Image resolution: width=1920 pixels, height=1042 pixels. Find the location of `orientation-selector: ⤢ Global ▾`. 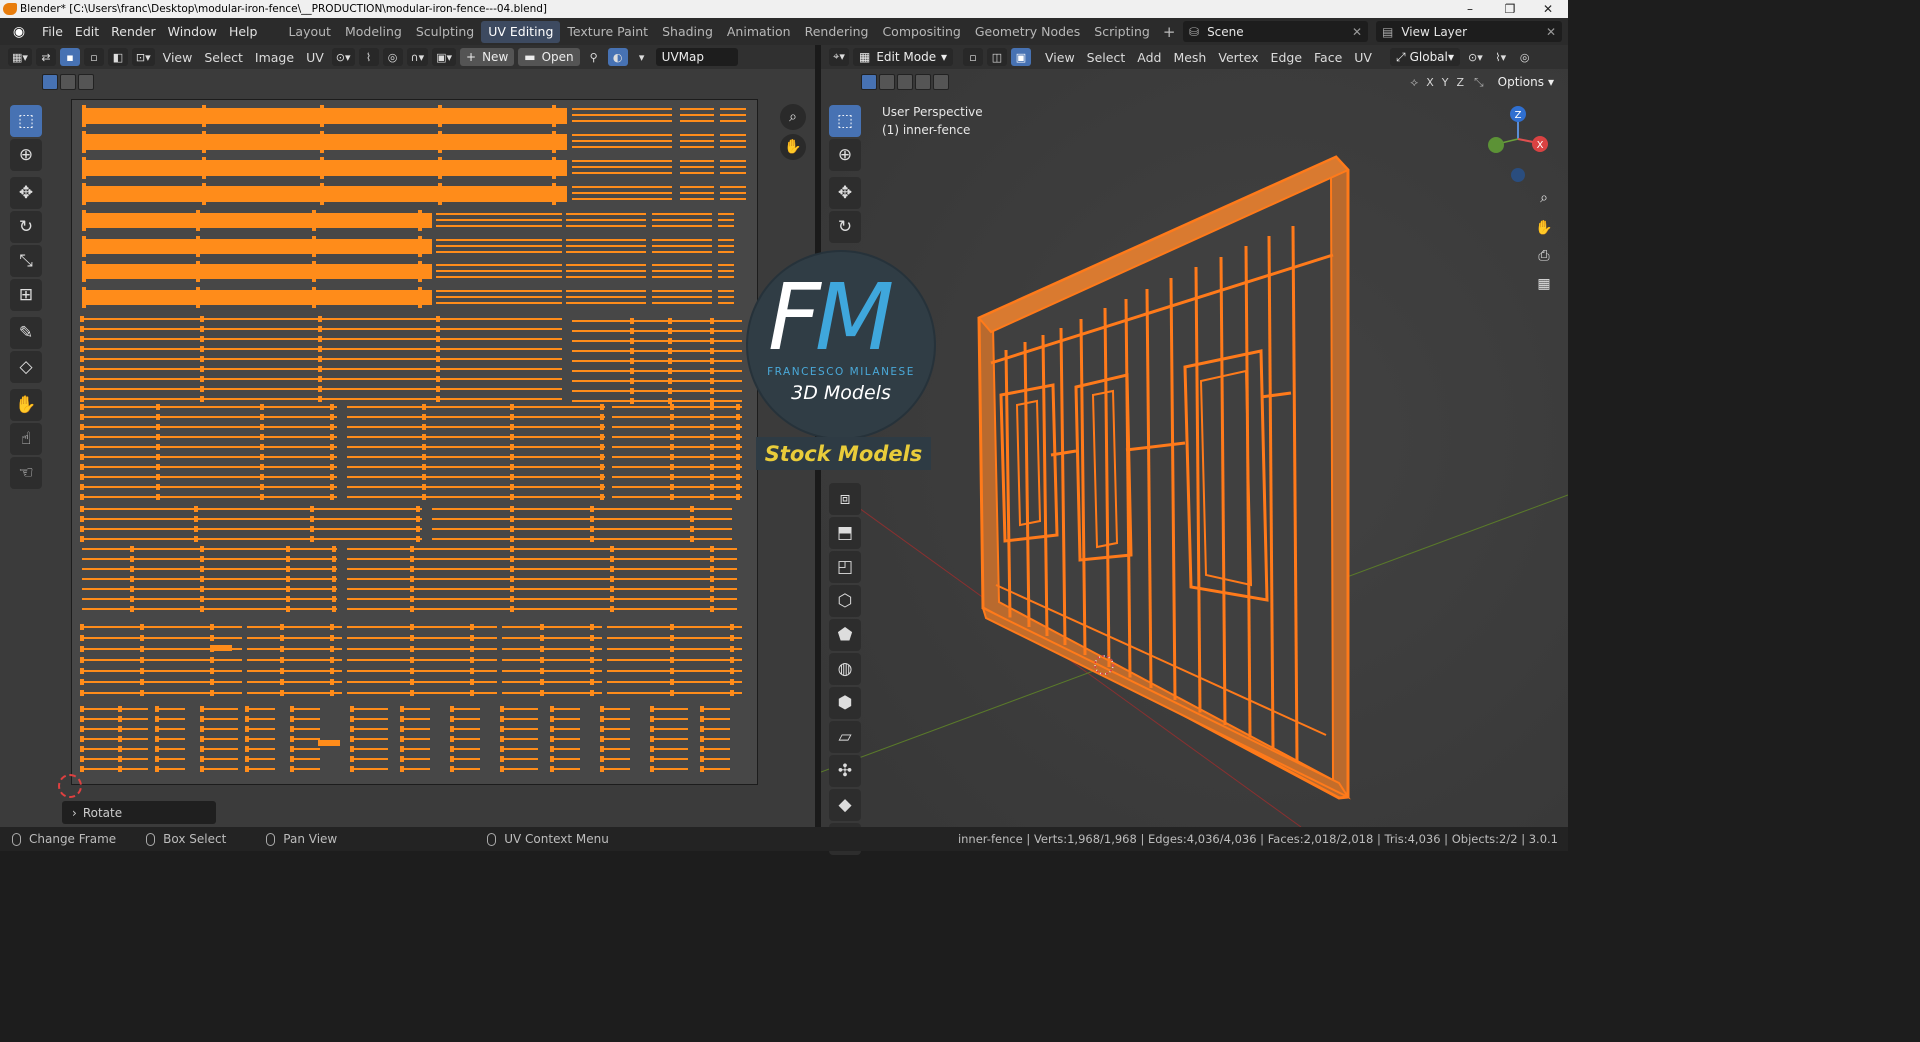

orientation-selector: ⤢ Global ▾ is located at coordinates (1424, 57).